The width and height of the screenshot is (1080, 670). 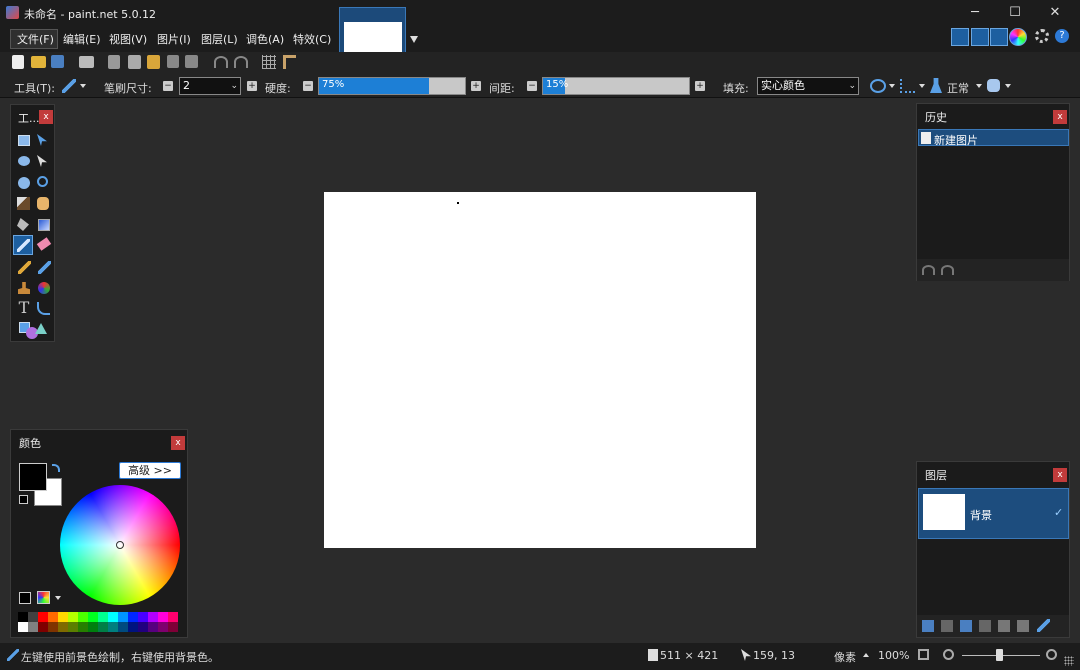 What do you see at coordinates (46, 117) in the screenshot?
I see `tools-close-button: x` at bounding box center [46, 117].